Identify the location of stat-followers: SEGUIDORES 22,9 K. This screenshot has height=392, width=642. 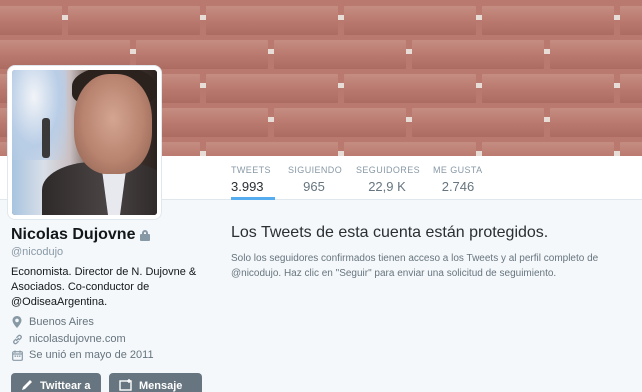
(388, 178).